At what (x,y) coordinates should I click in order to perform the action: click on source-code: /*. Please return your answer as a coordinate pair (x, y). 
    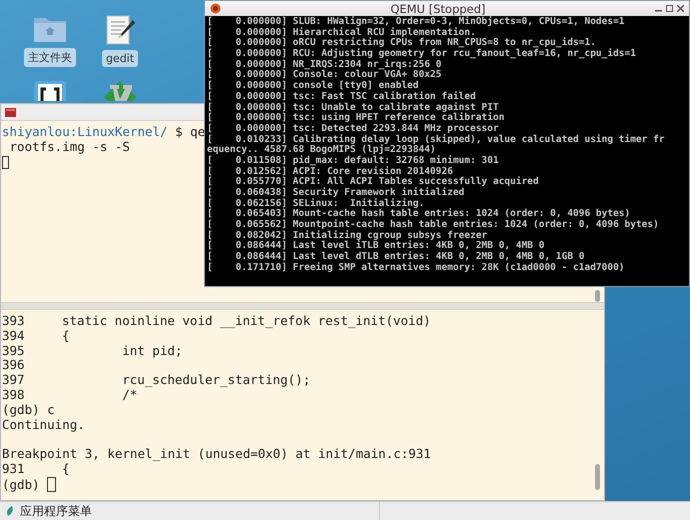
    Looking at the image, I should click on (129, 394).